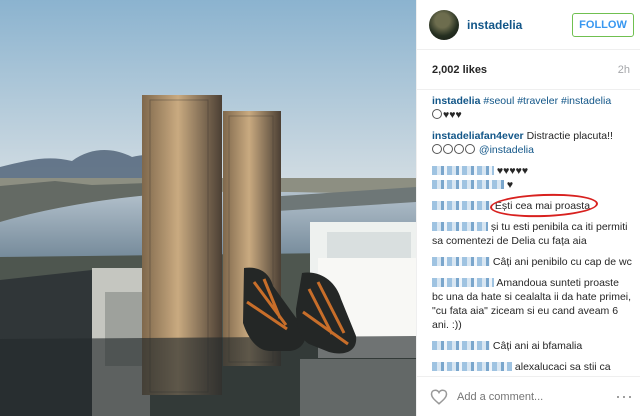  I want to click on comment-input, so click(536, 396).